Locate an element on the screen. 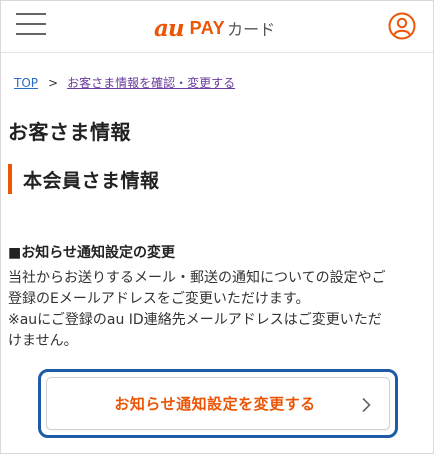 The height and width of the screenshot is (454, 434). app-header: au PAY カード is located at coordinates (217, 27).